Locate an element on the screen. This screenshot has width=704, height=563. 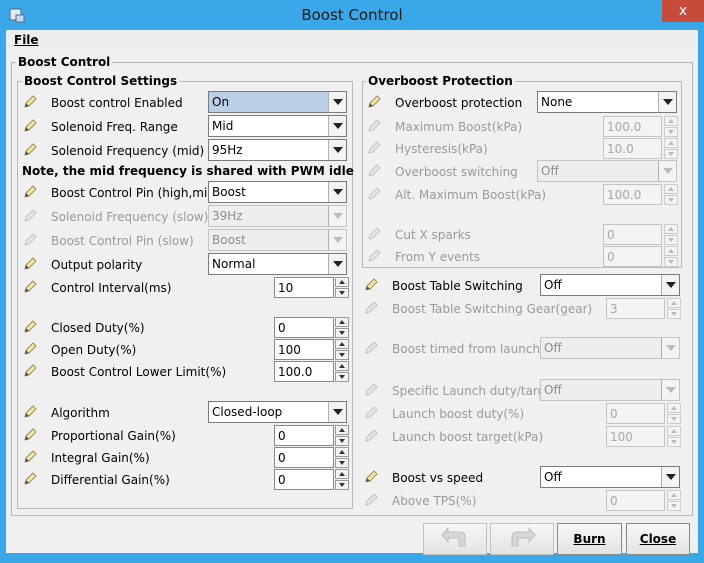
overboost-switching-value: Off is located at coordinates (550, 171).